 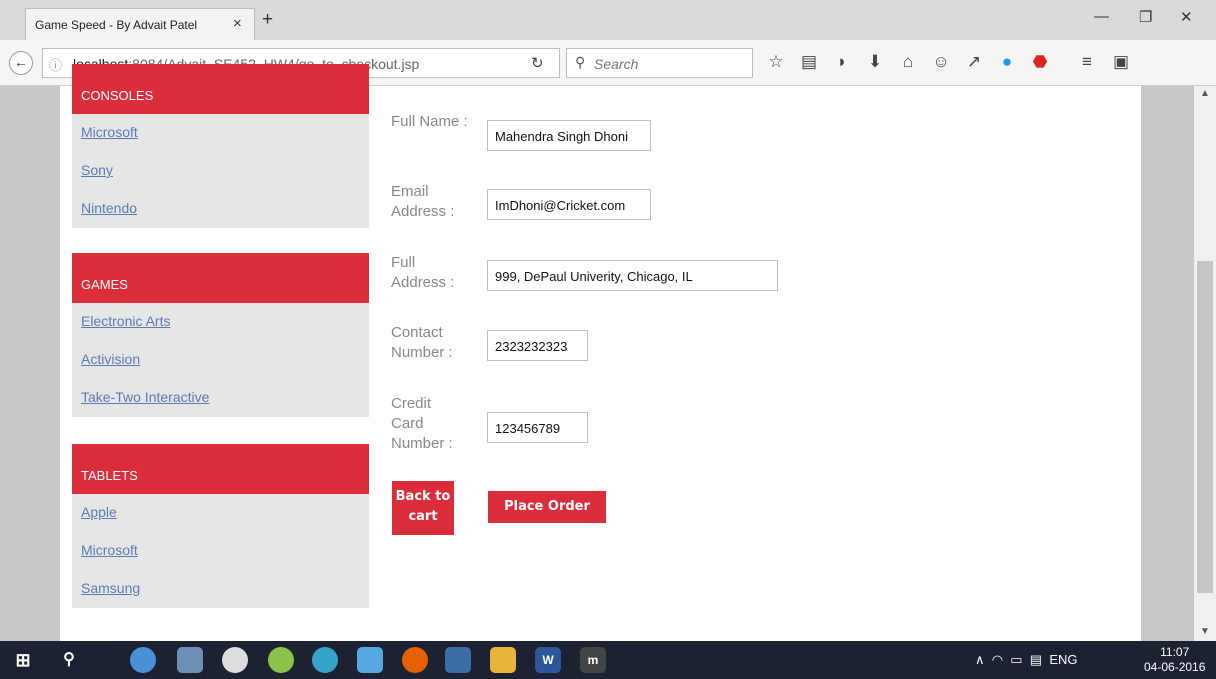 What do you see at coordinates (220, 133) in the screenshot?
I see `sidebar-link-microsoft: Microsoft` at bounding box center [220, 133].